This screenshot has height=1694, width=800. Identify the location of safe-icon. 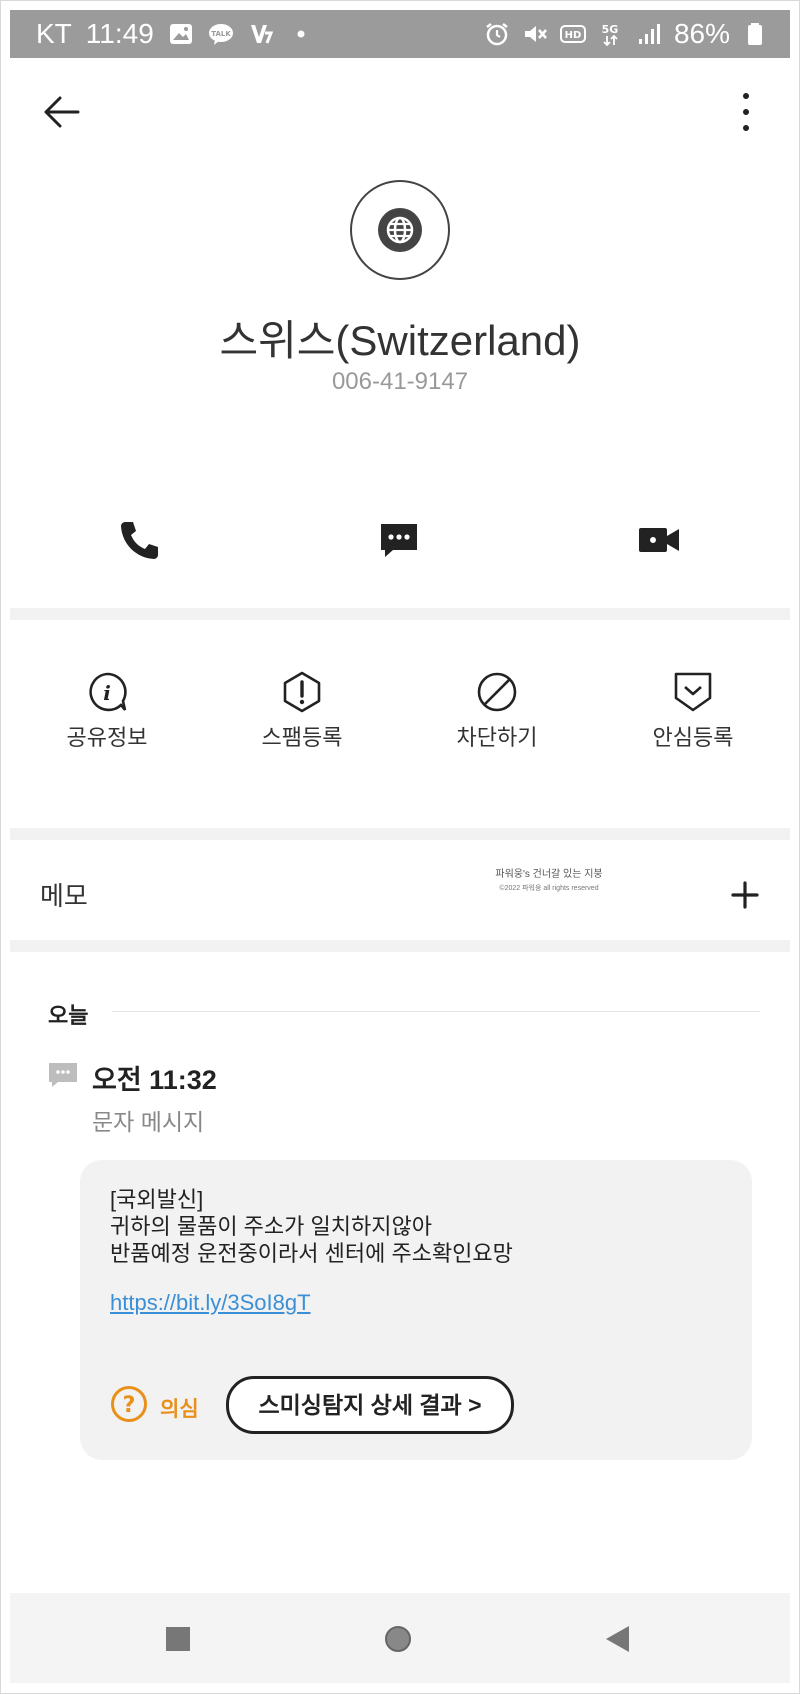
(693, 692).